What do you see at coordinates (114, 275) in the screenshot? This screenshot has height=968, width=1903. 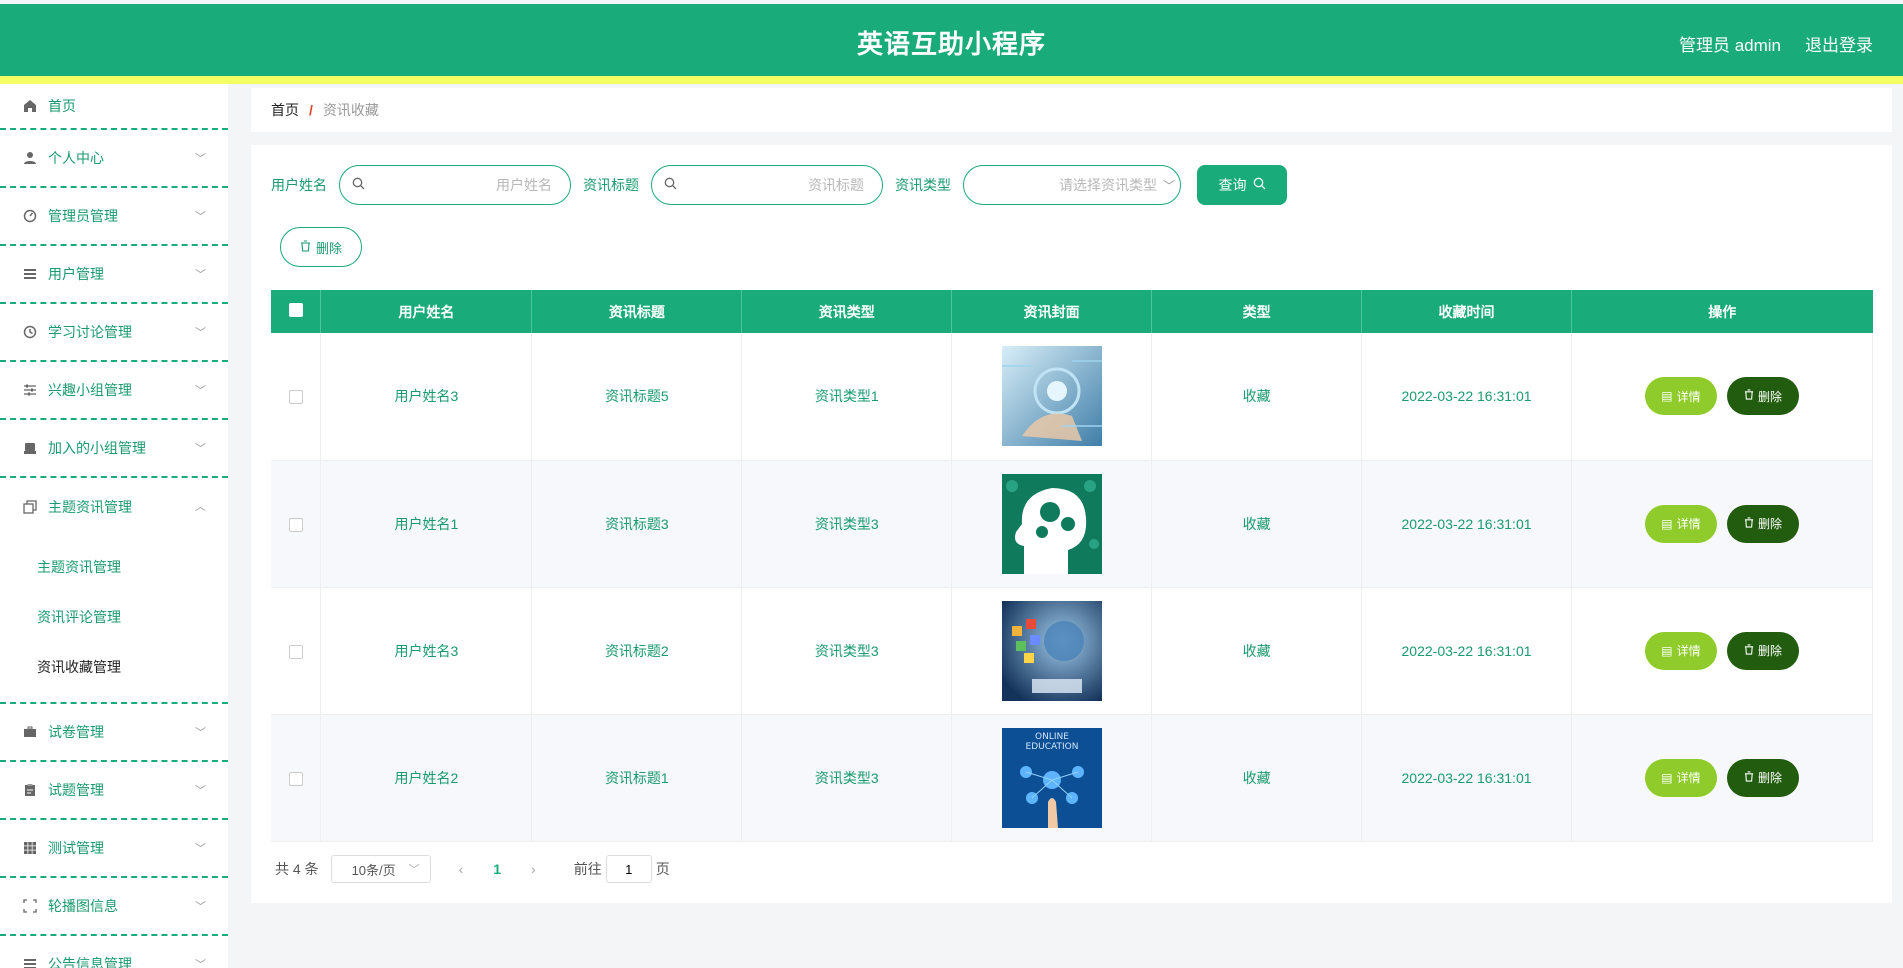 I see `sidebar-item-users: 用户管理 ﹀` at bounding box center [114, 275].